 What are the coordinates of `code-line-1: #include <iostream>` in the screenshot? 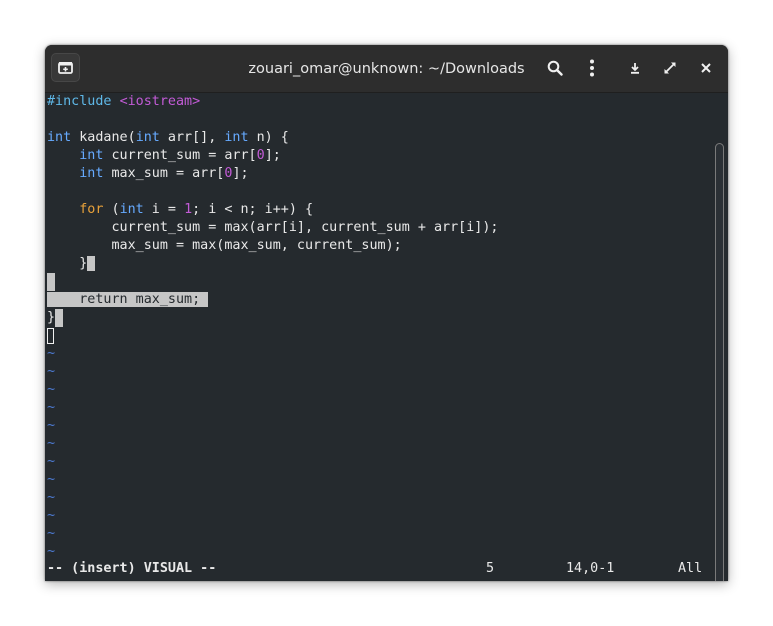 It's located at (123, 102).